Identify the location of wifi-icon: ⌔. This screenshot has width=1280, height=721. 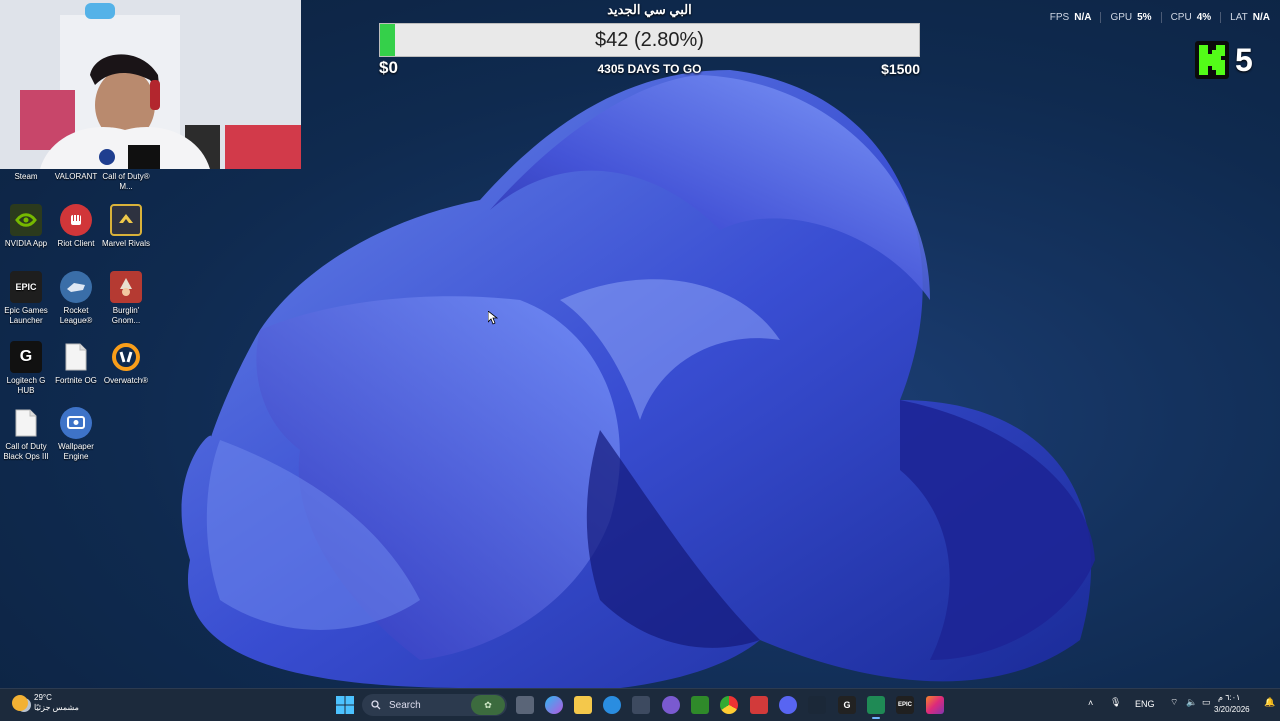
(1174, 702).